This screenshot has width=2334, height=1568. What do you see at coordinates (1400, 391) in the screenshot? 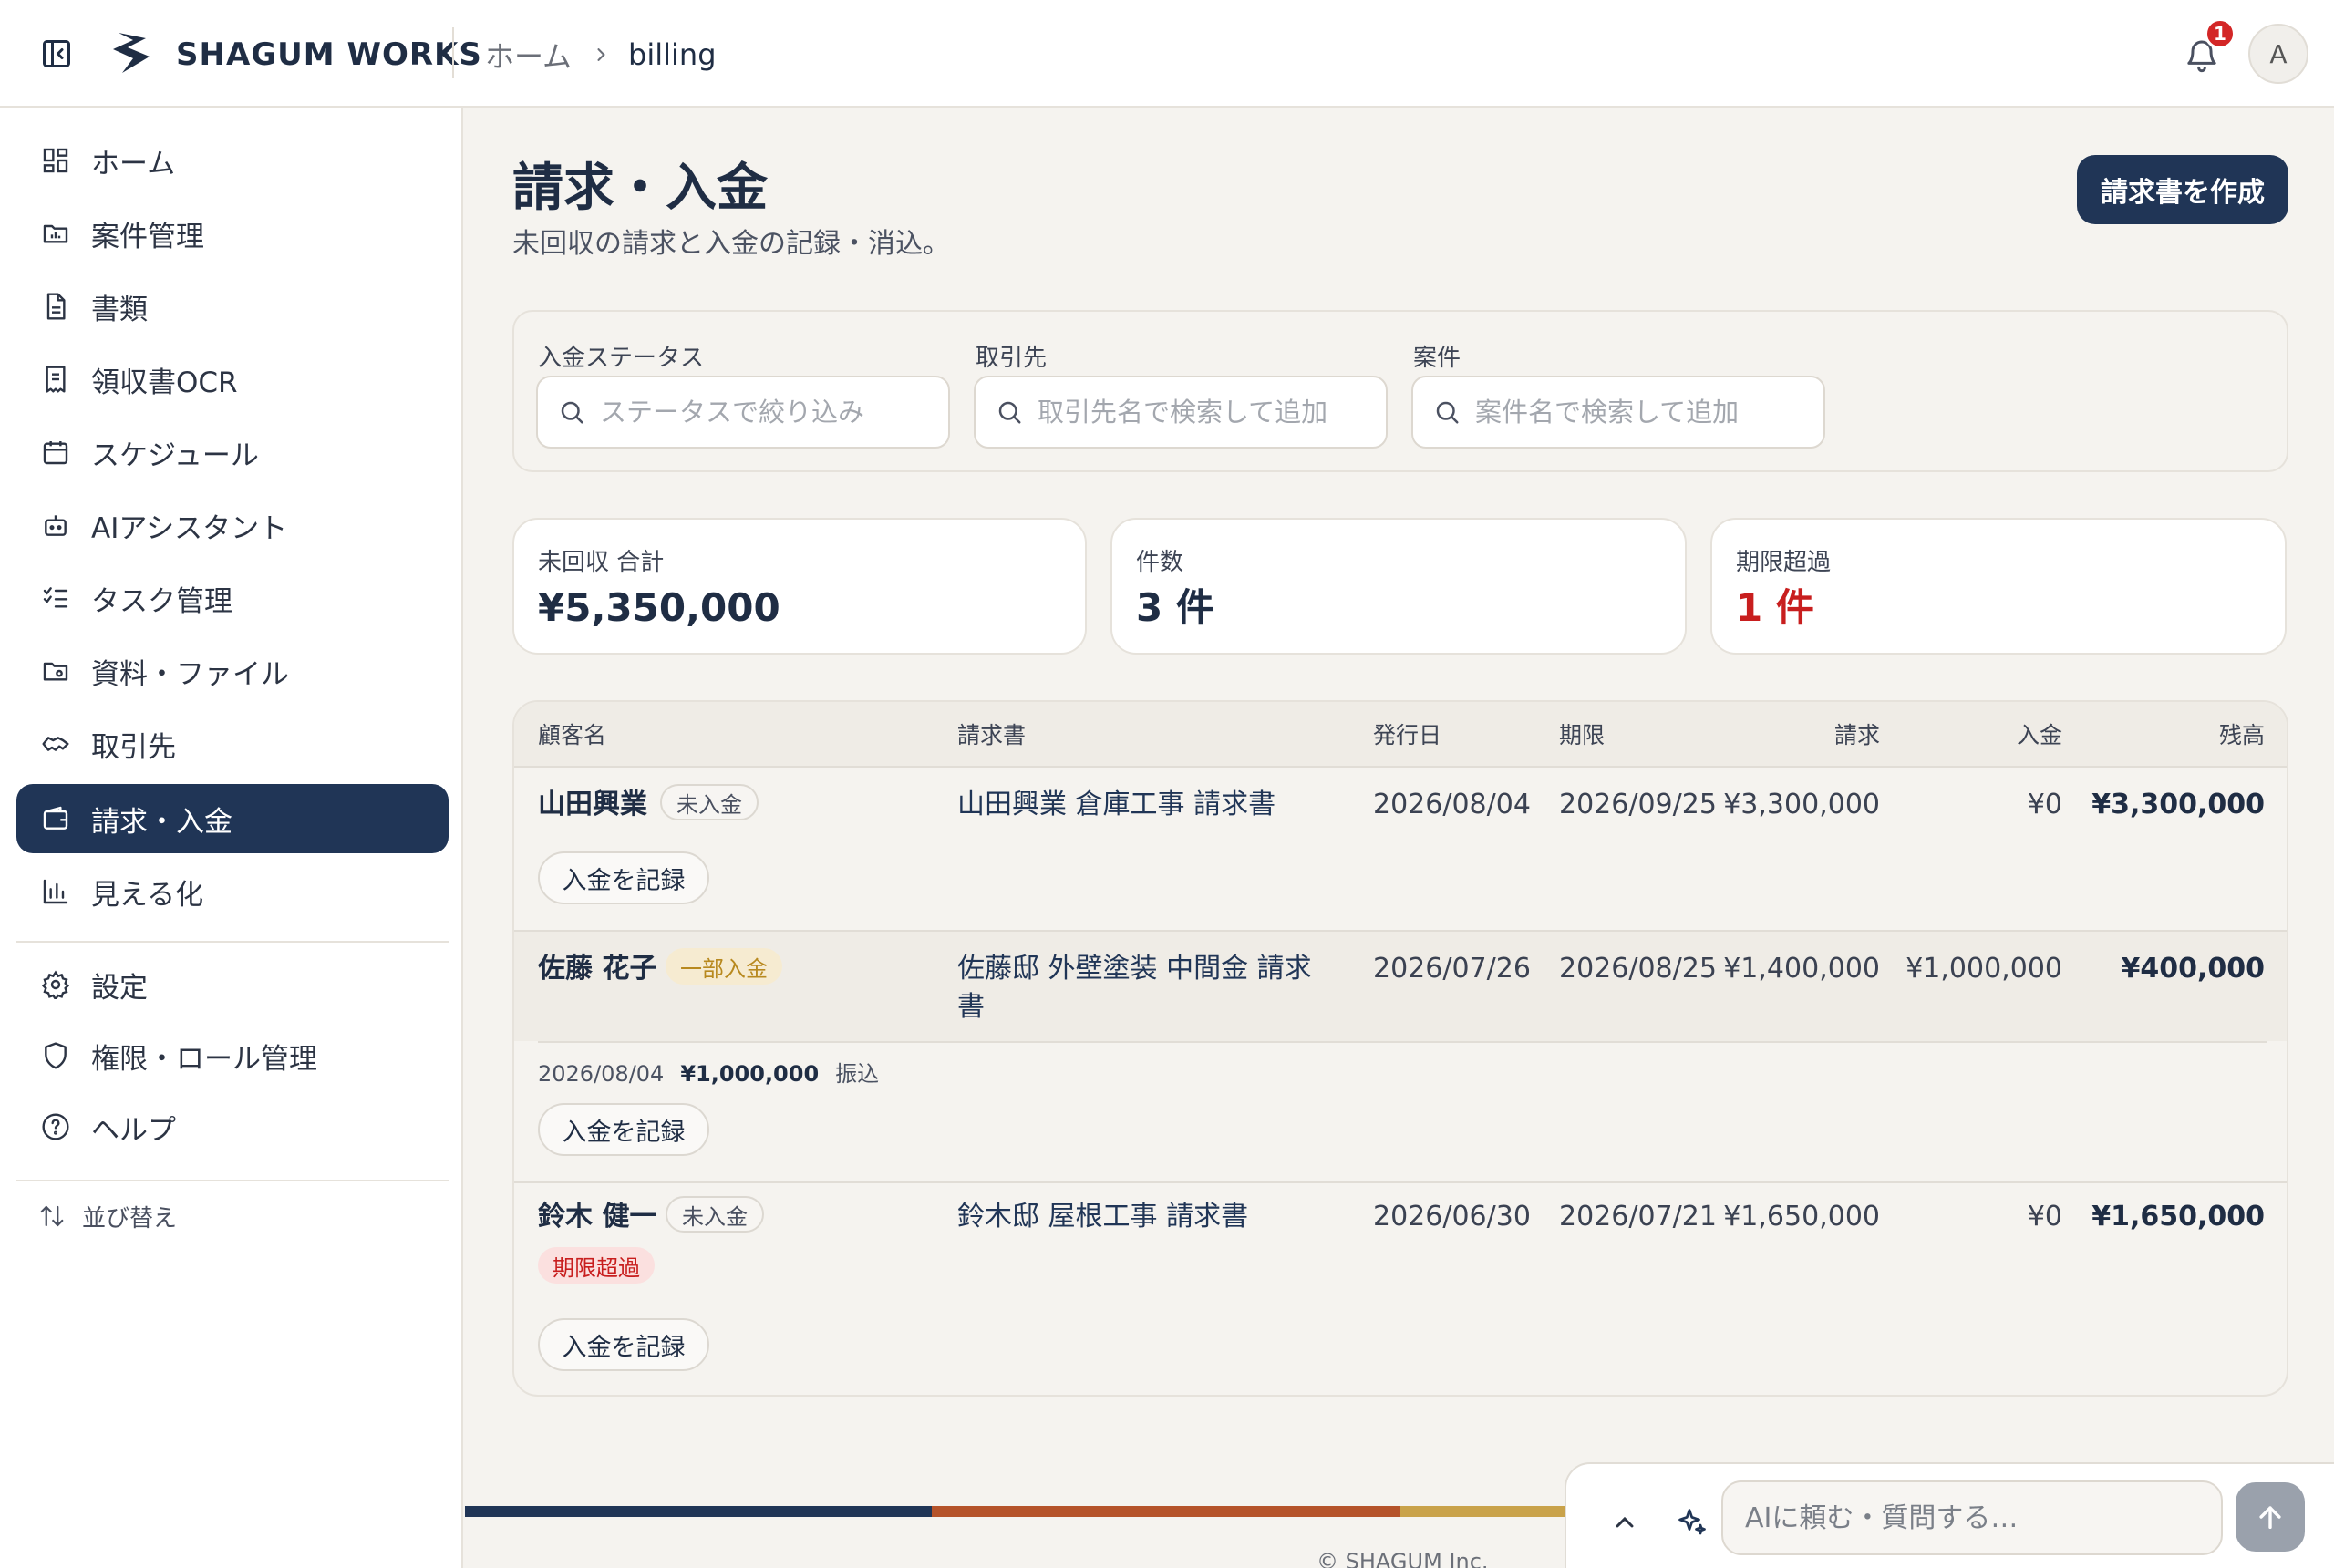
I see `filter-panel: 入金ステータス 取引先 案件` at bounding box center [1400, 391].